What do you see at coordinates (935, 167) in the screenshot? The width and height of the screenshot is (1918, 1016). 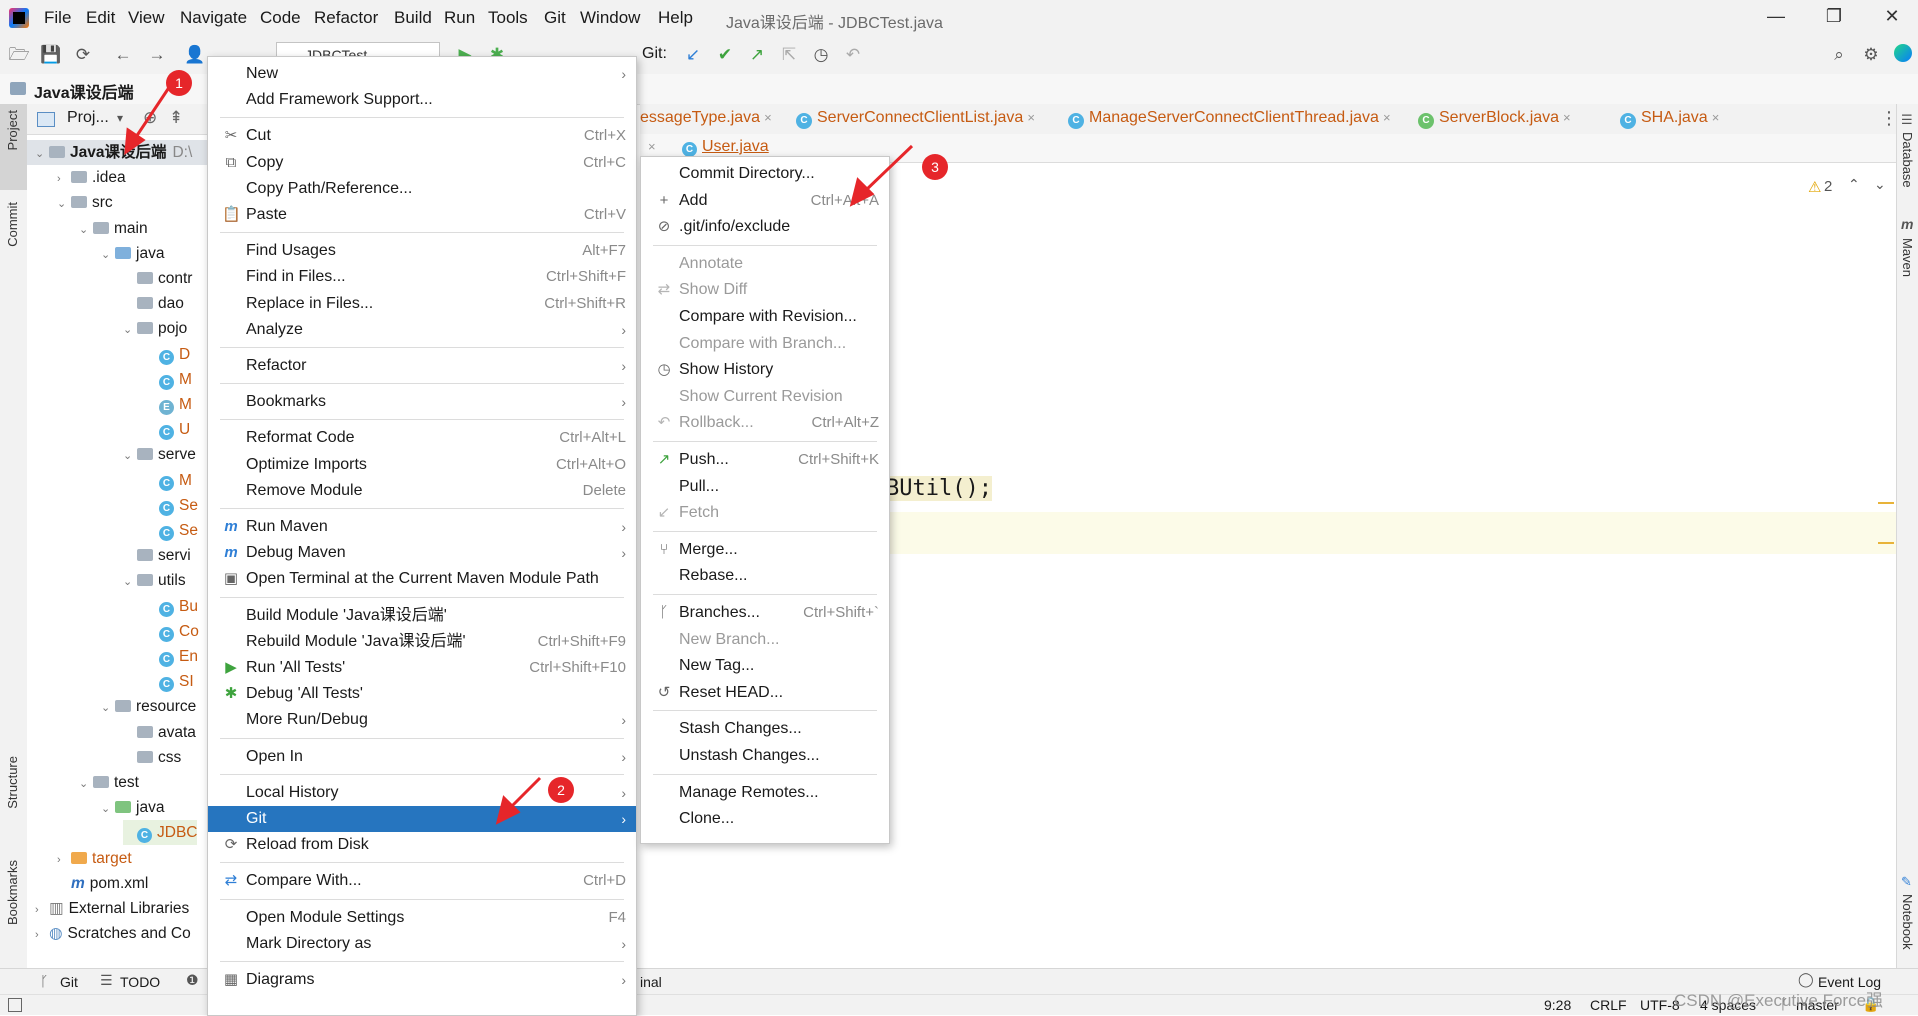 I see `annotation-badge-3: 3` at bounding box center [935, 167].